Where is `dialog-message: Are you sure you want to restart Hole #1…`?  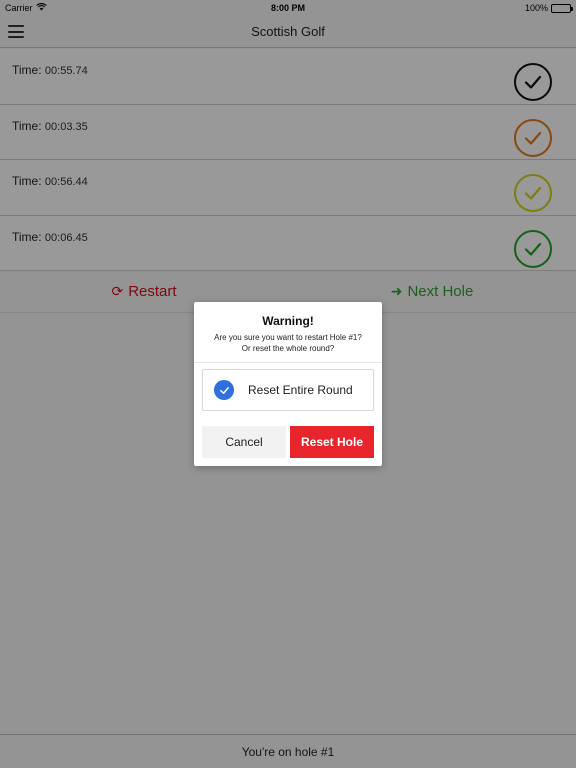
dialog-message: Are you sure you want to restart Hole #1… is located at coordinates (288, 343).